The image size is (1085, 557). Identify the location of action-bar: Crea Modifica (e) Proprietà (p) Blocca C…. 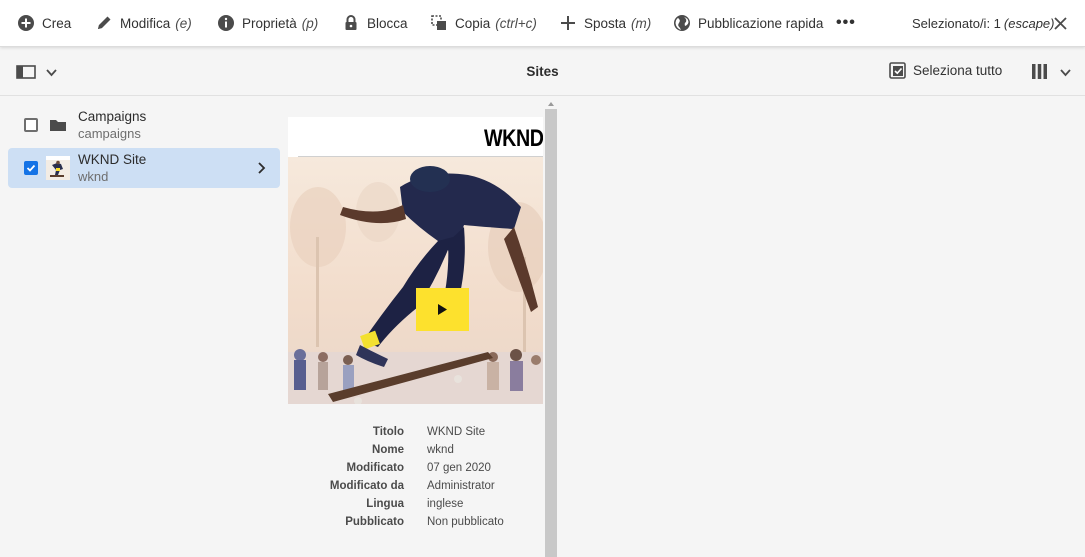
(542, 23).